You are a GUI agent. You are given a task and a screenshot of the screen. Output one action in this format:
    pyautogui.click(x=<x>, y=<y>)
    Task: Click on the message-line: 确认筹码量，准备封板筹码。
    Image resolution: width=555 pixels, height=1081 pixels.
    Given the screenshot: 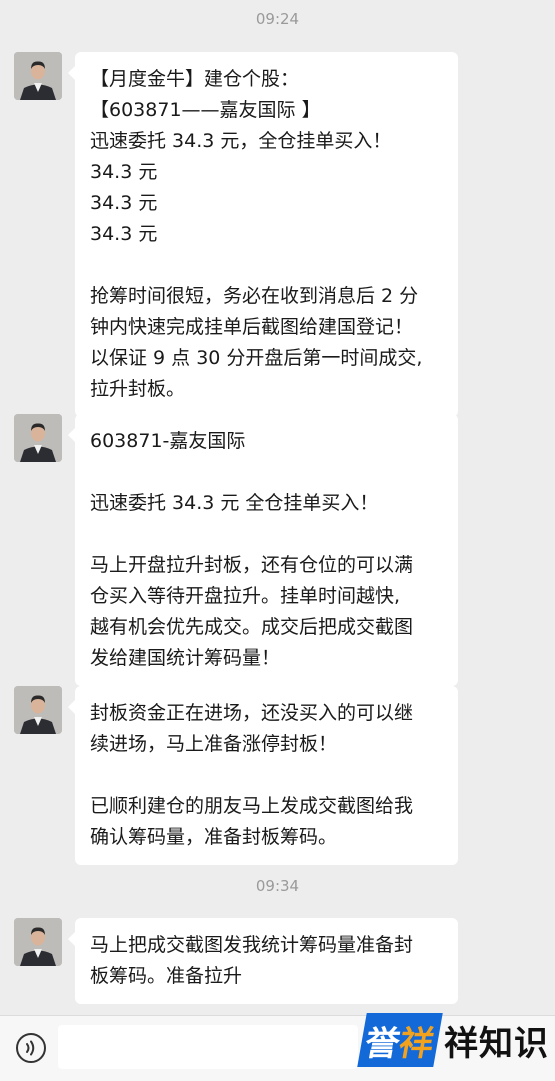 What is the action you would take?
    pyautogui.click(x=214, y=837)
    